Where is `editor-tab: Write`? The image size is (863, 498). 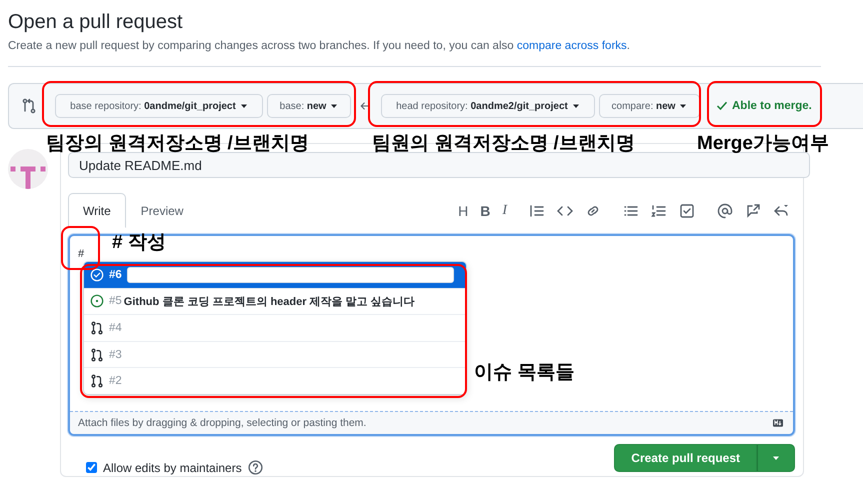 editor-tab: Write is located at coordinates (97, 210).